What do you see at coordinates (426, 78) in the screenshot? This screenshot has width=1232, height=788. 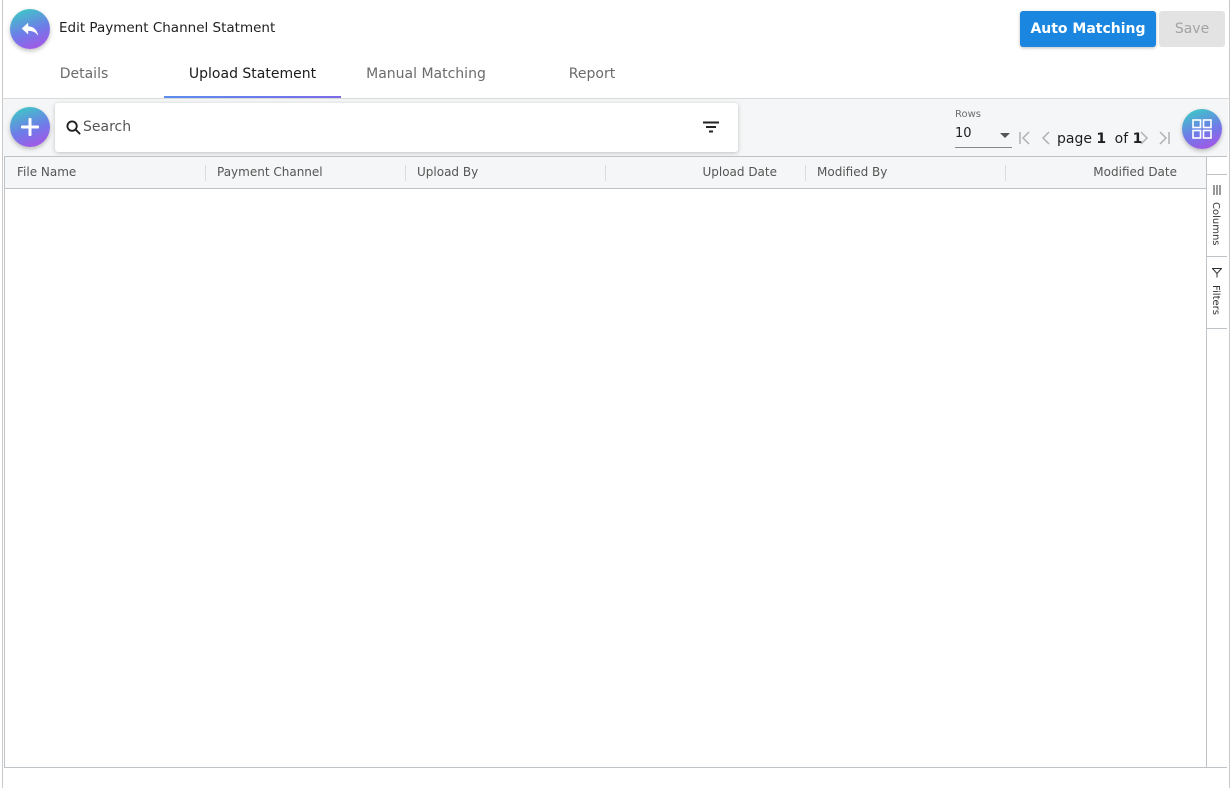 I see `tab-manual-matching: Manual Matching` at bounding box center [426, 78].